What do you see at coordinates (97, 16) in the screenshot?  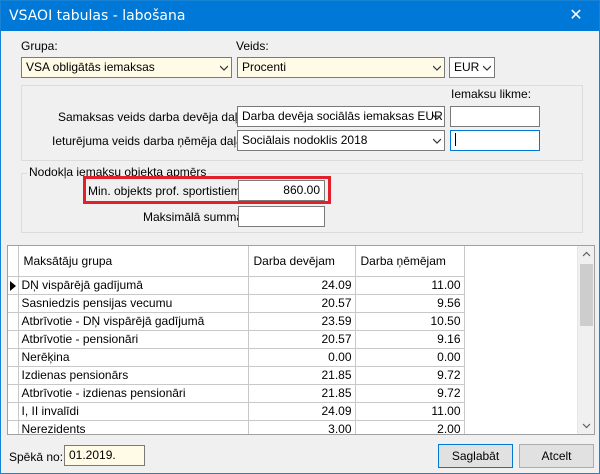 I see `window-title: VSAOI tabulas - labošana` at bounding box center [97, 16].